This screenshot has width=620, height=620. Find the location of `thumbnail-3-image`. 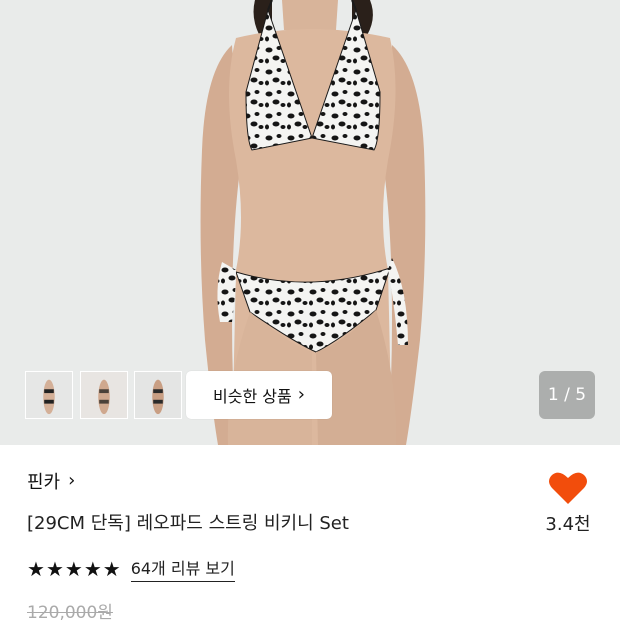

thumbnail-3-image is located at coordinates (158, 395).